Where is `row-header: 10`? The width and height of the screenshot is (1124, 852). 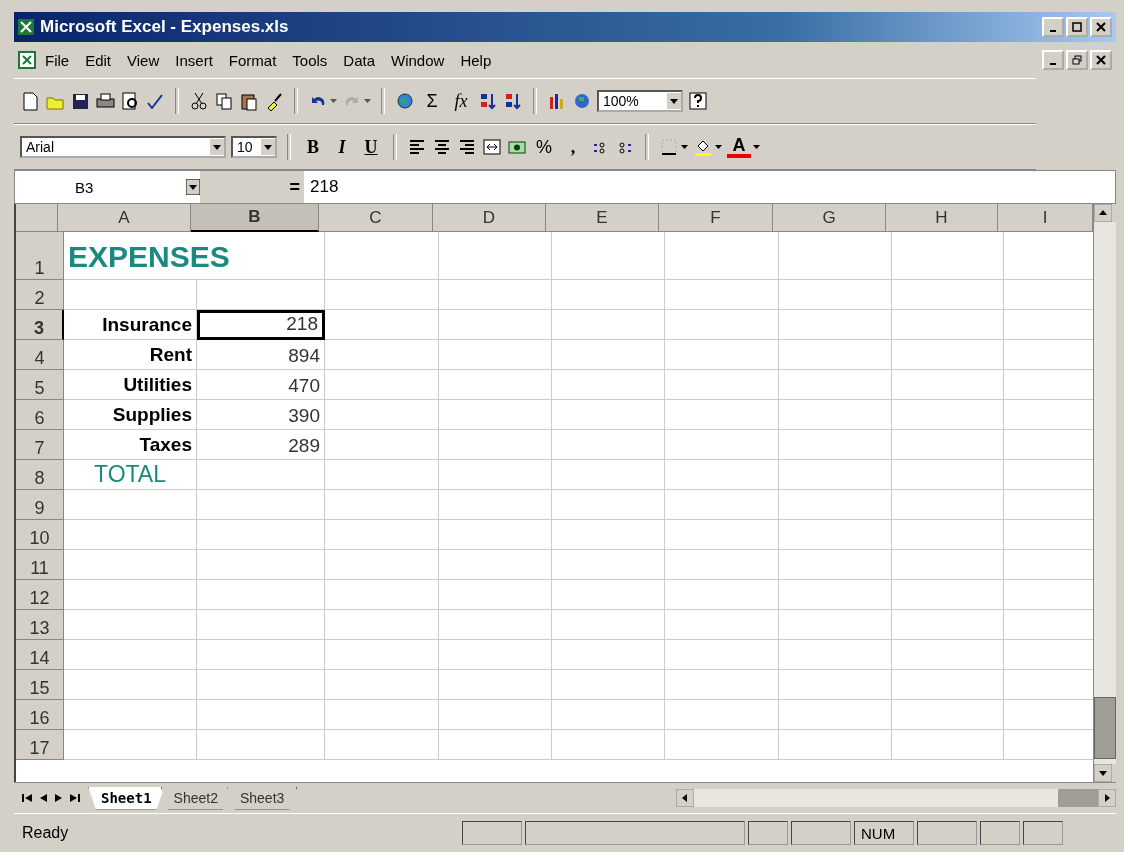
row-header: 10 is located at coordinates (40, 535).